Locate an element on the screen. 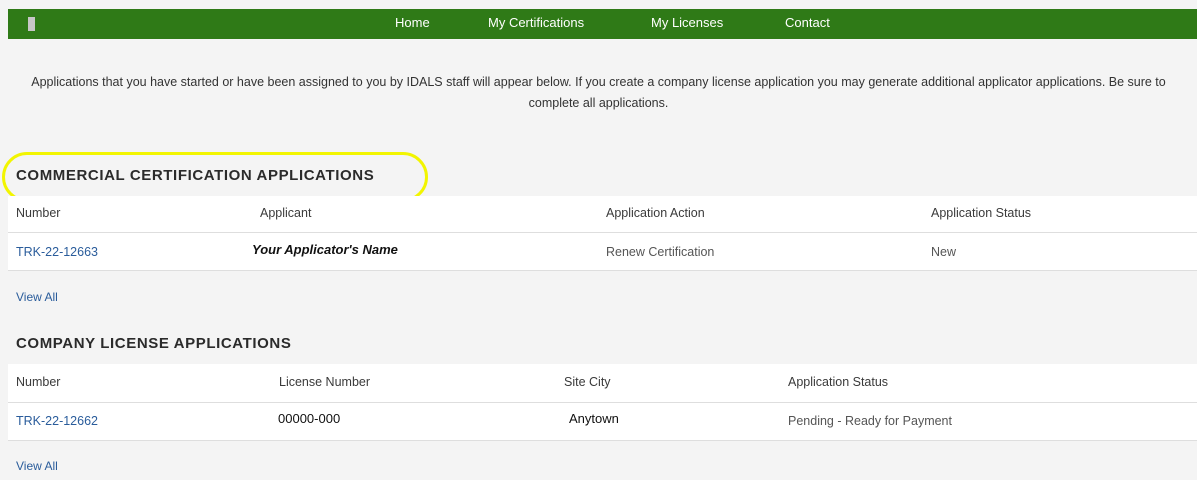 The height and width of the screenshot is (480, 1197). col-header-applicant: Applicant is located at coordinates (286, 213).